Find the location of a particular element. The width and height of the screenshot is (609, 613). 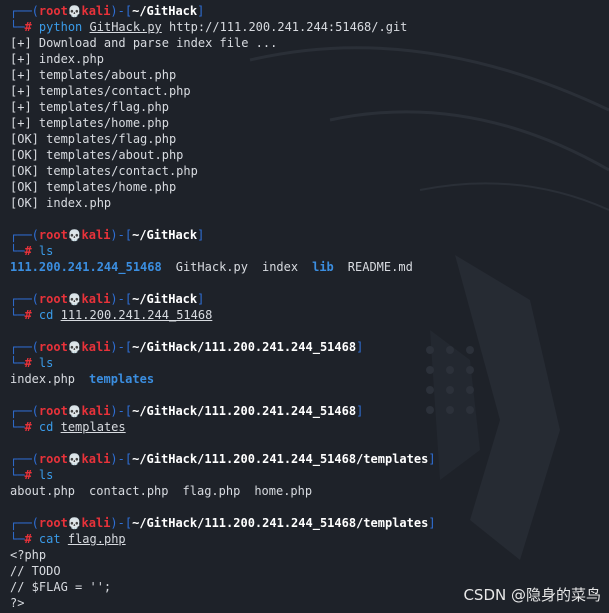

ls-entry-file: contact.php is located at coordinates (129, 491).